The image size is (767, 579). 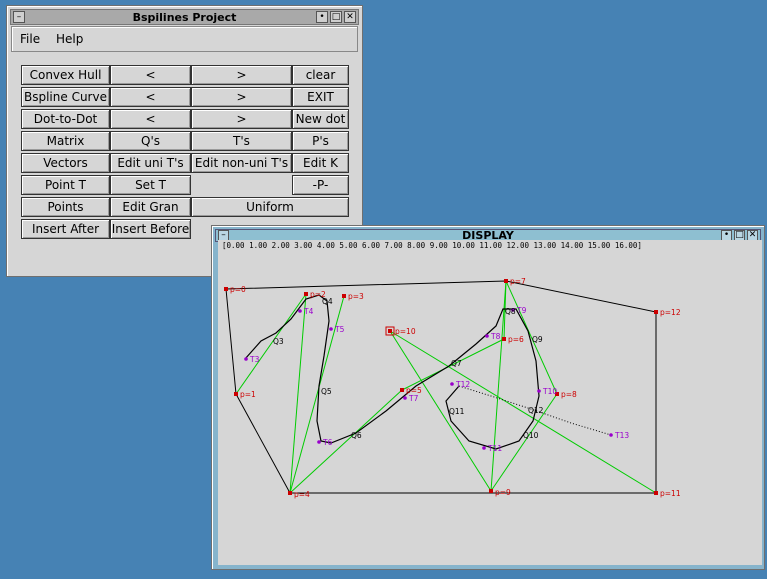 I want to click on bspline-next-button: >, so click(x=241, y=97).